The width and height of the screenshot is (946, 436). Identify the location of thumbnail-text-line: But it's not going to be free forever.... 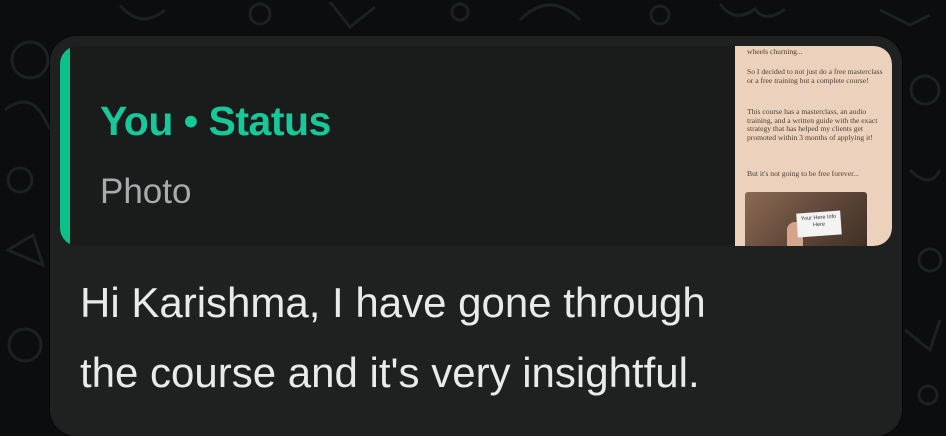
(803, 173).